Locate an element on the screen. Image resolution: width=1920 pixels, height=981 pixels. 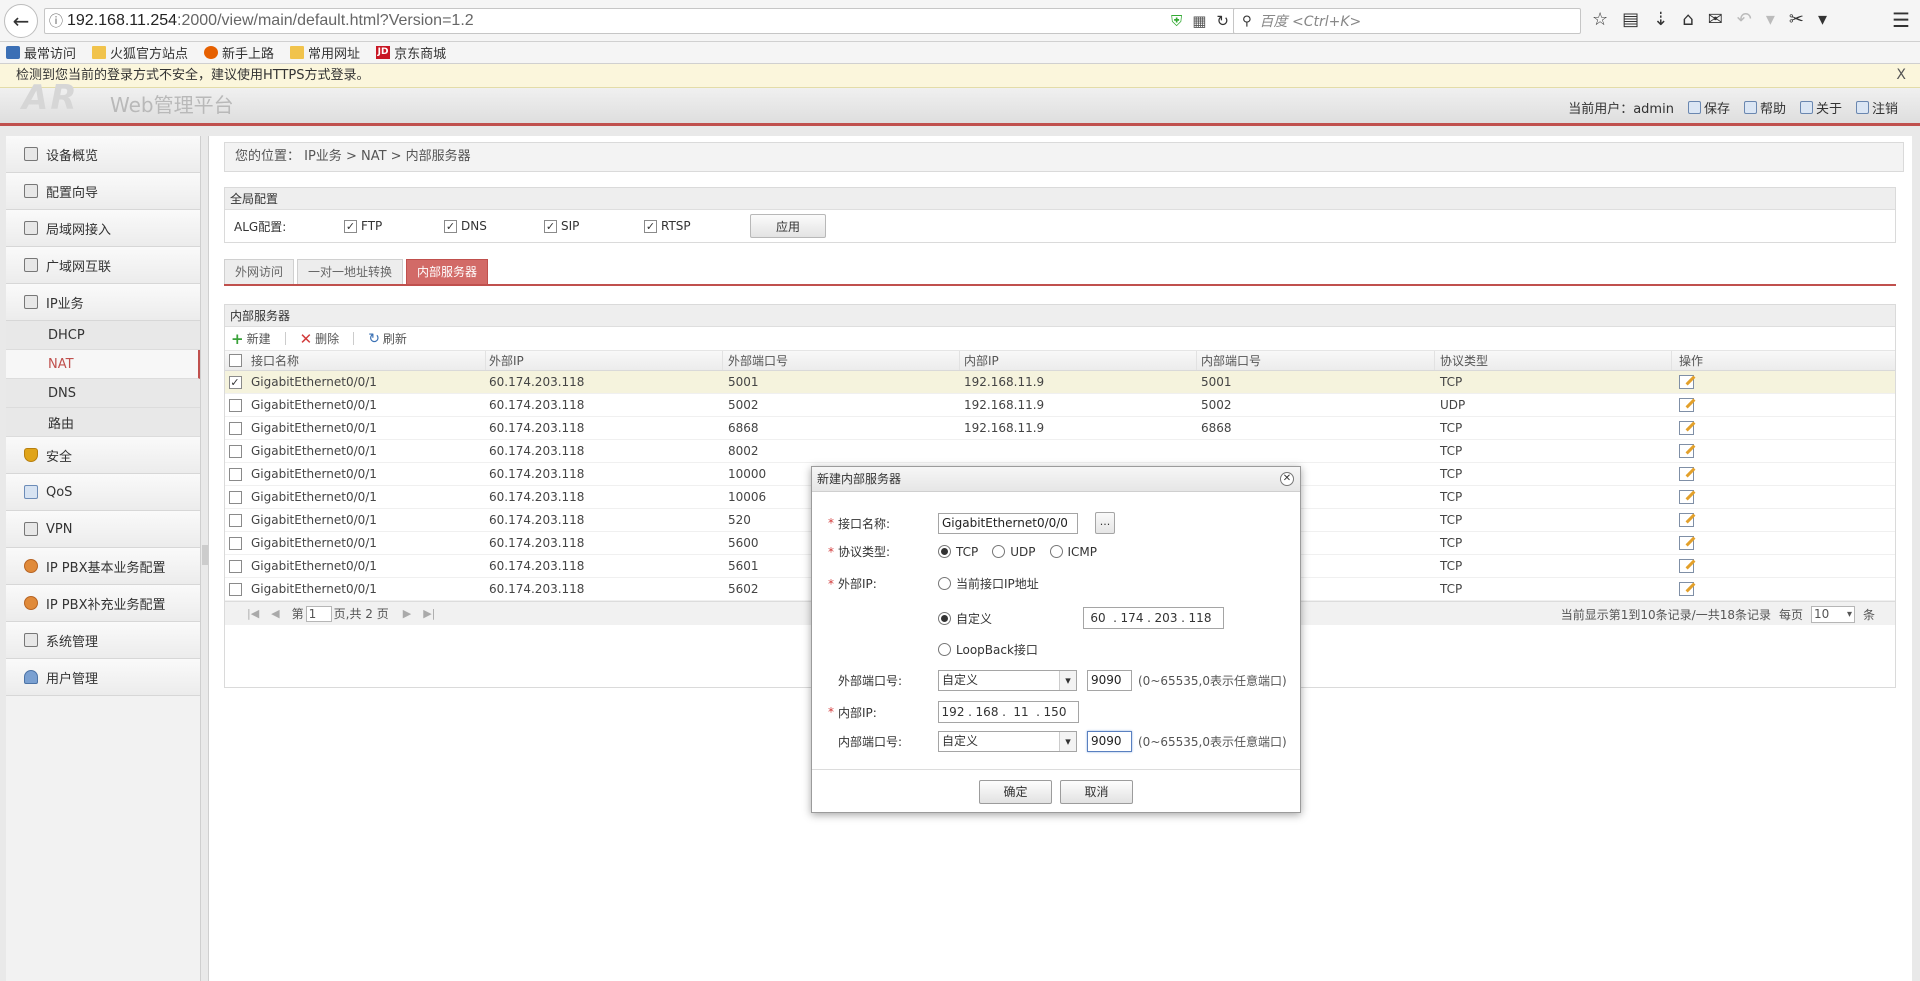
column-header: 内部端口号 is located at coordinates (1316, 360).